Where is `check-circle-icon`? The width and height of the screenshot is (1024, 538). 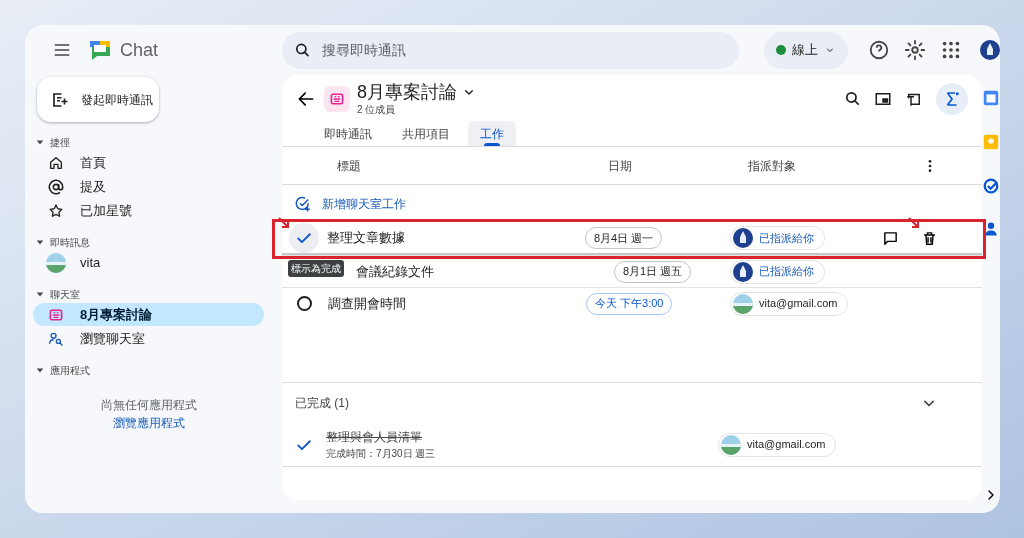
check-circle-icon is located at coordinates (991, 186).